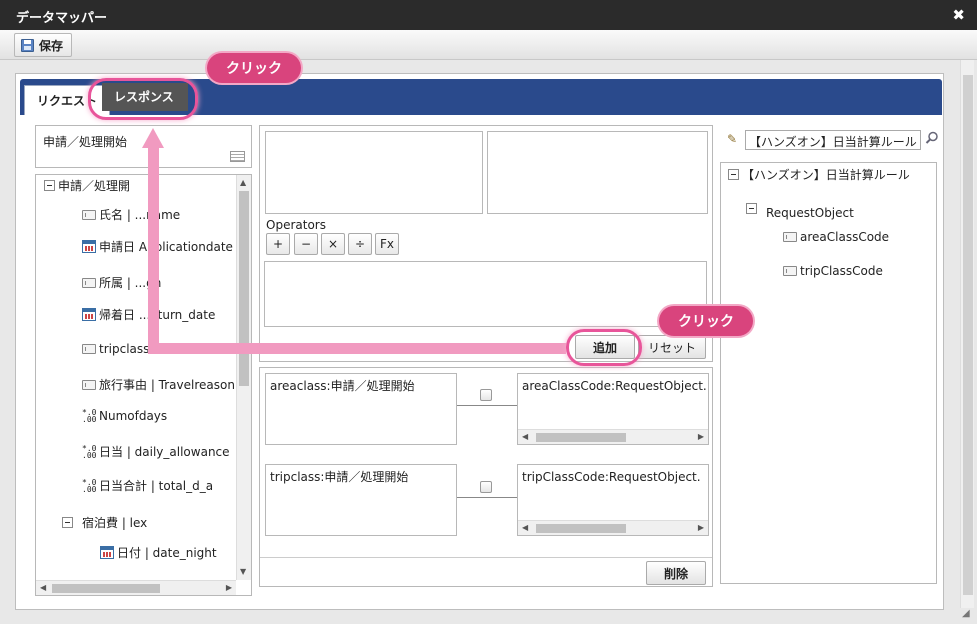 The image size is (977, 624). I want to click on tree-node-label: 宿泊費 | lex, so click(115, 523).